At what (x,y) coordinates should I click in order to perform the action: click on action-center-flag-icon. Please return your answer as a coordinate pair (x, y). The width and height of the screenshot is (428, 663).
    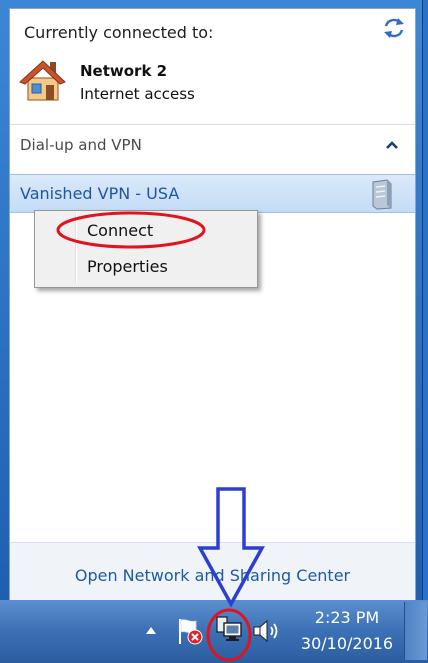
    Looking at the image, I should click on (190, 631).